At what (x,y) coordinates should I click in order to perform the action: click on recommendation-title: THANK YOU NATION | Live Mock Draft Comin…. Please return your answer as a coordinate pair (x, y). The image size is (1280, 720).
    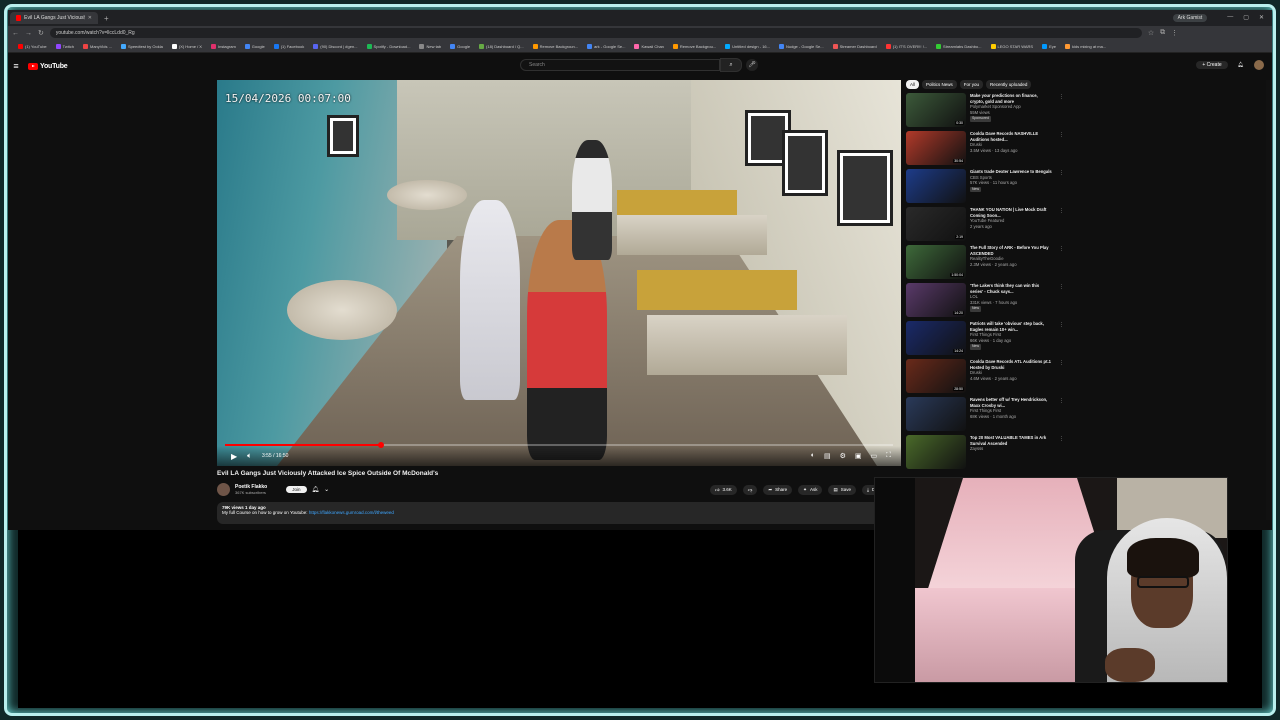
    Looking at the image, I should click on (1011, 212).